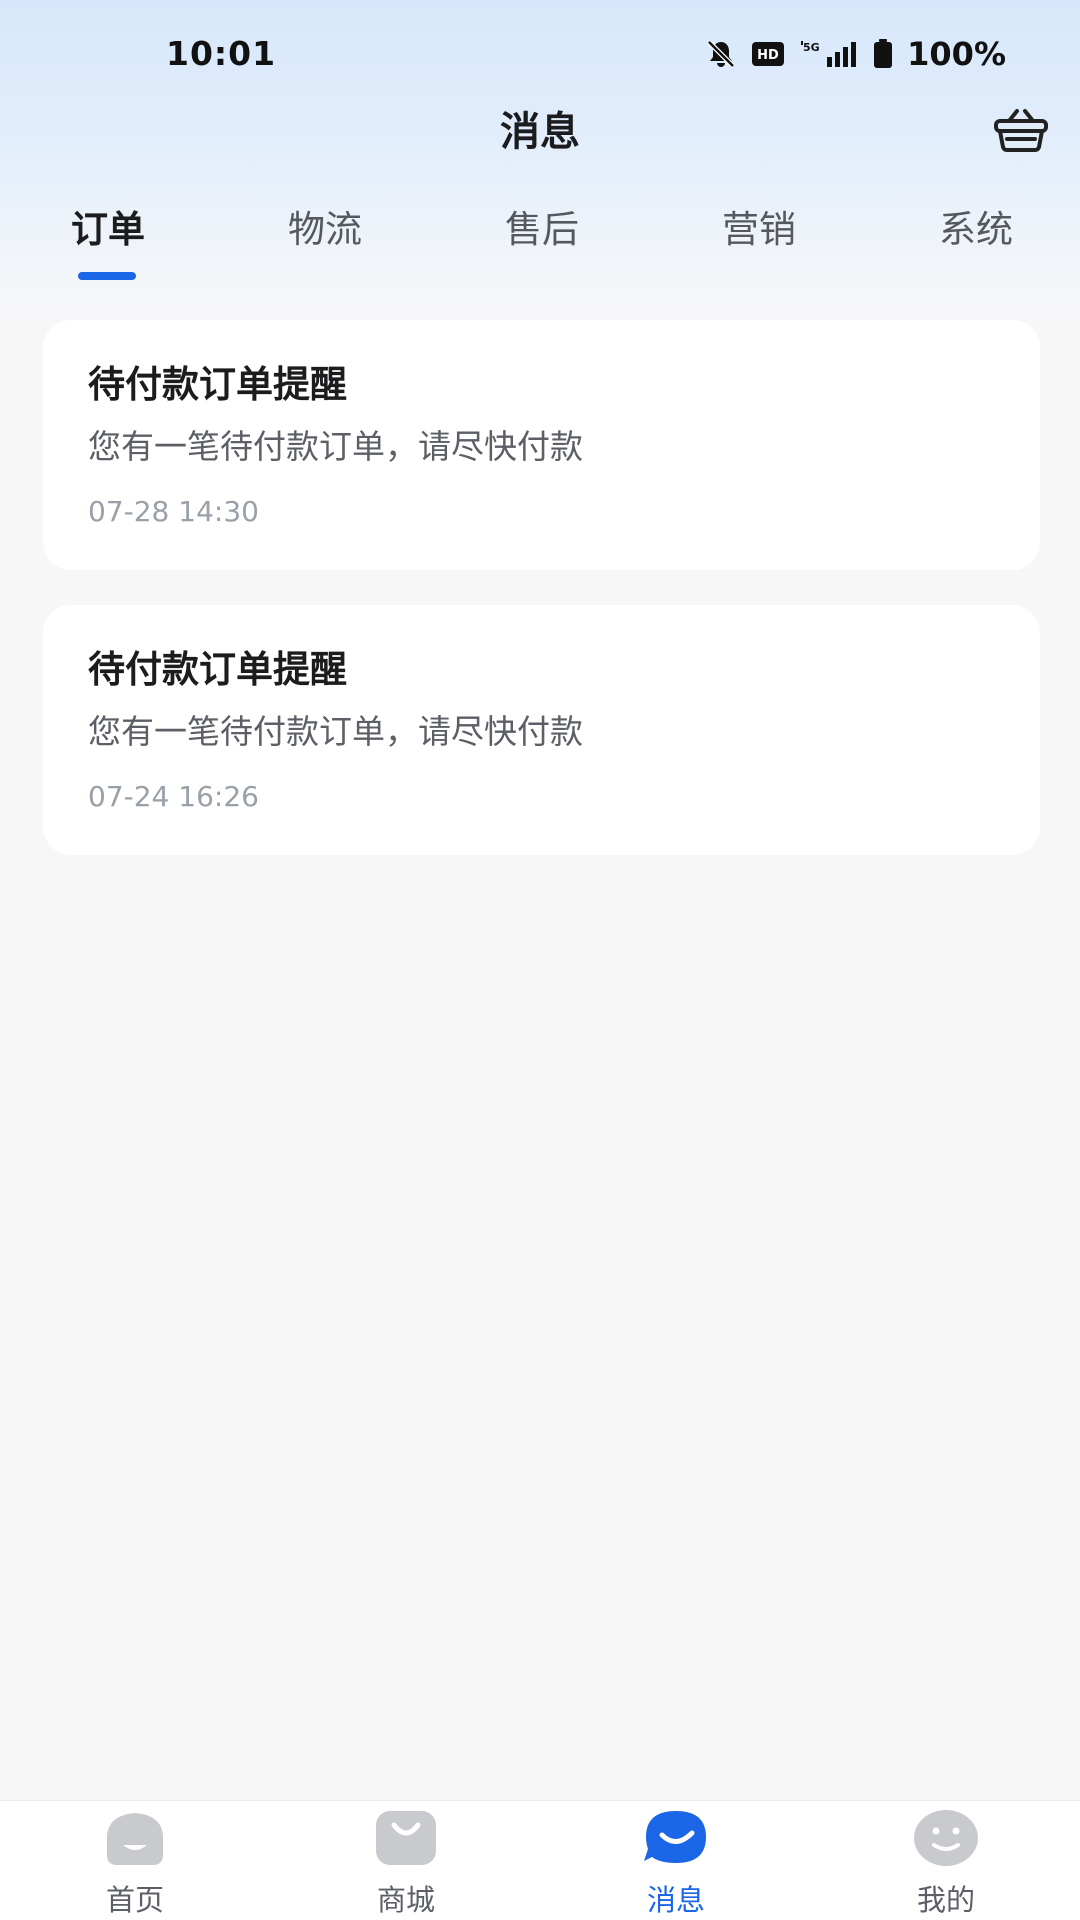 This screenshot has height=1920, width=1080. I want to click on tab-after-sales: 售后, so click(542, 230).